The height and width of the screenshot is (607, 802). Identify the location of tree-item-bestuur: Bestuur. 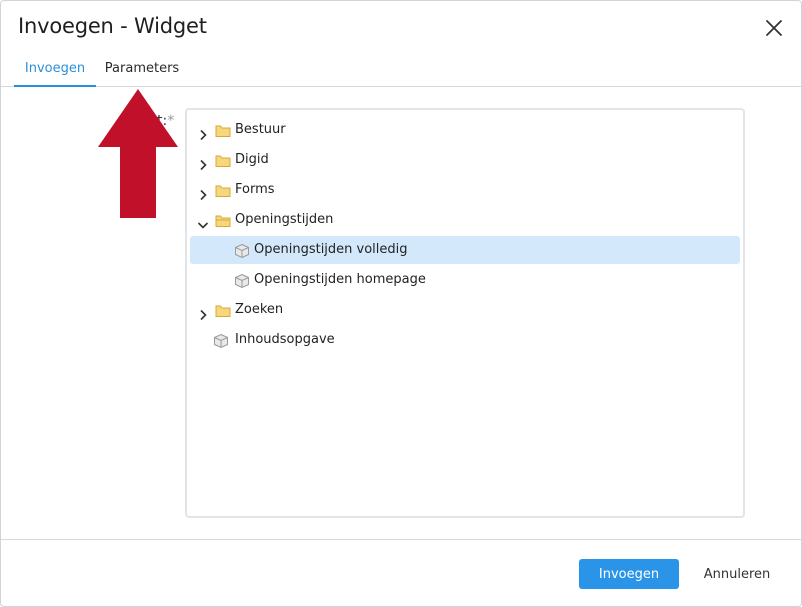
(467, 130).